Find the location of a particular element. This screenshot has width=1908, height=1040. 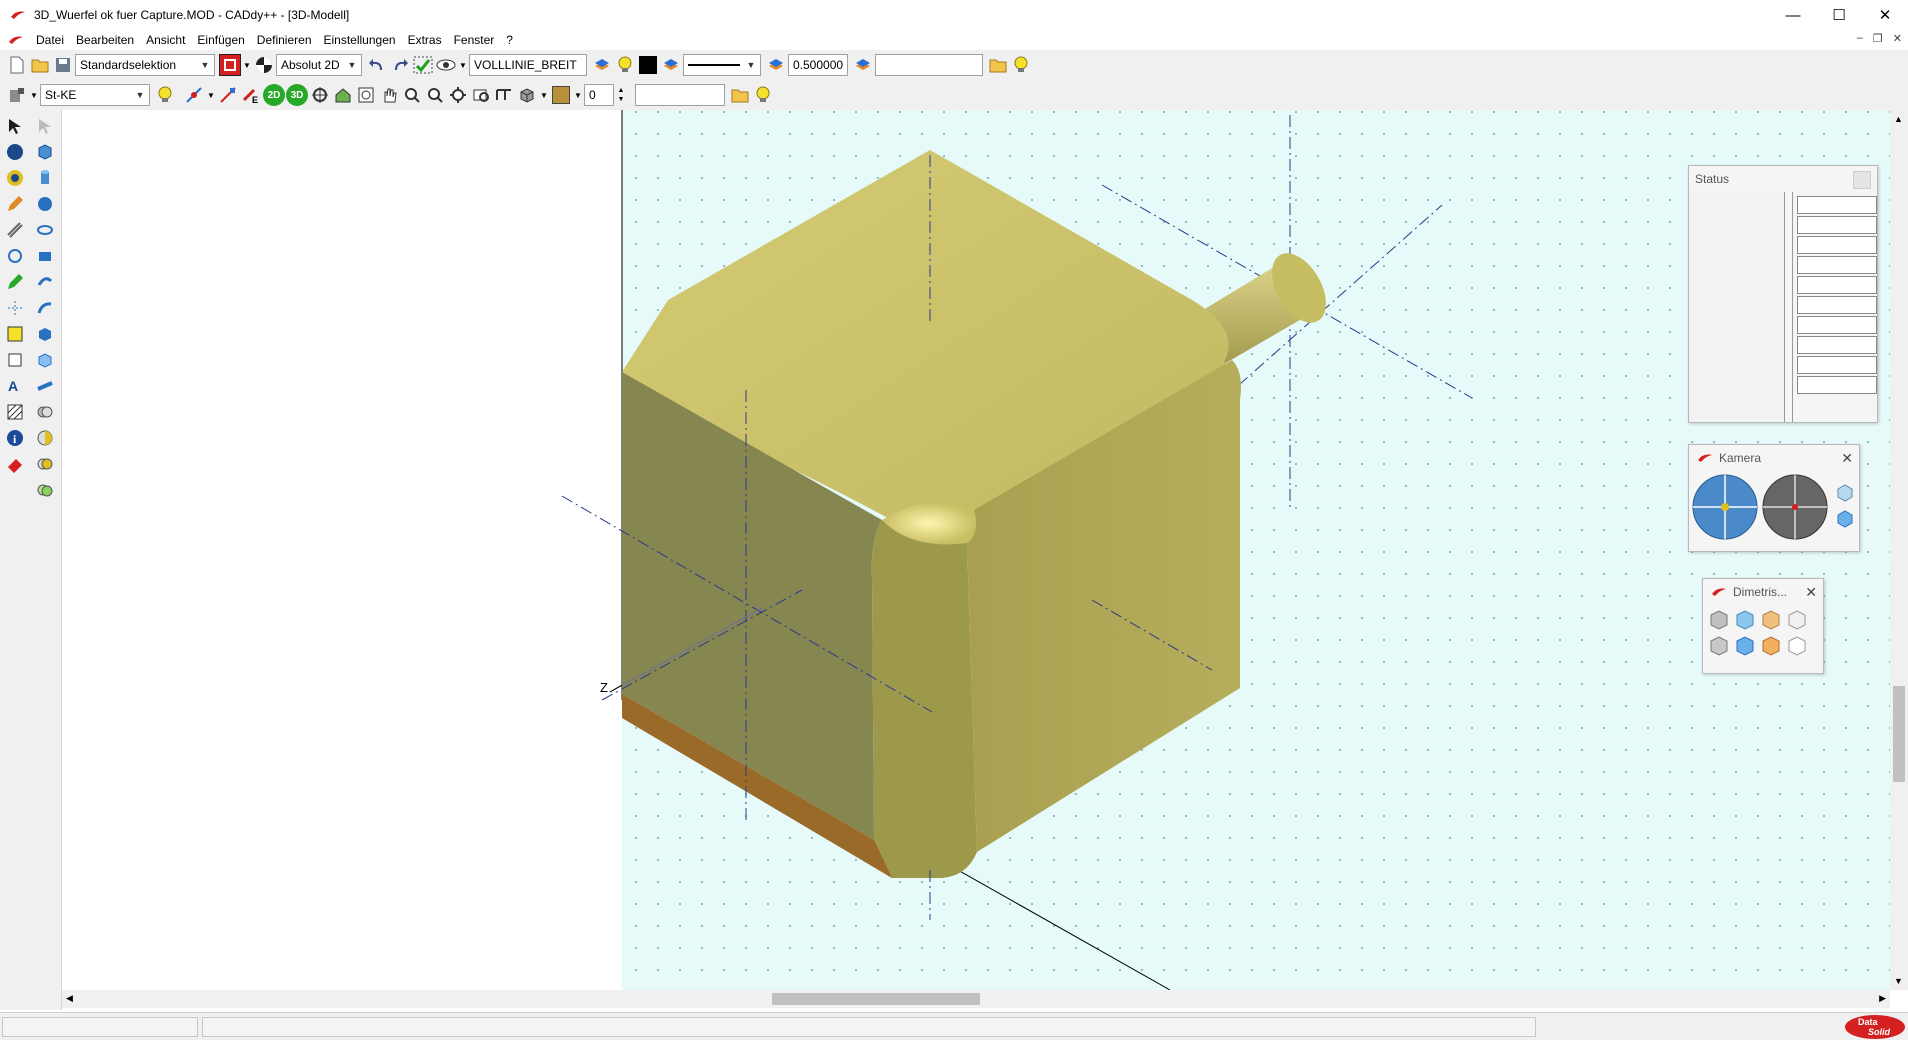

grid-snap-icon is located at coordinates (423, 65).